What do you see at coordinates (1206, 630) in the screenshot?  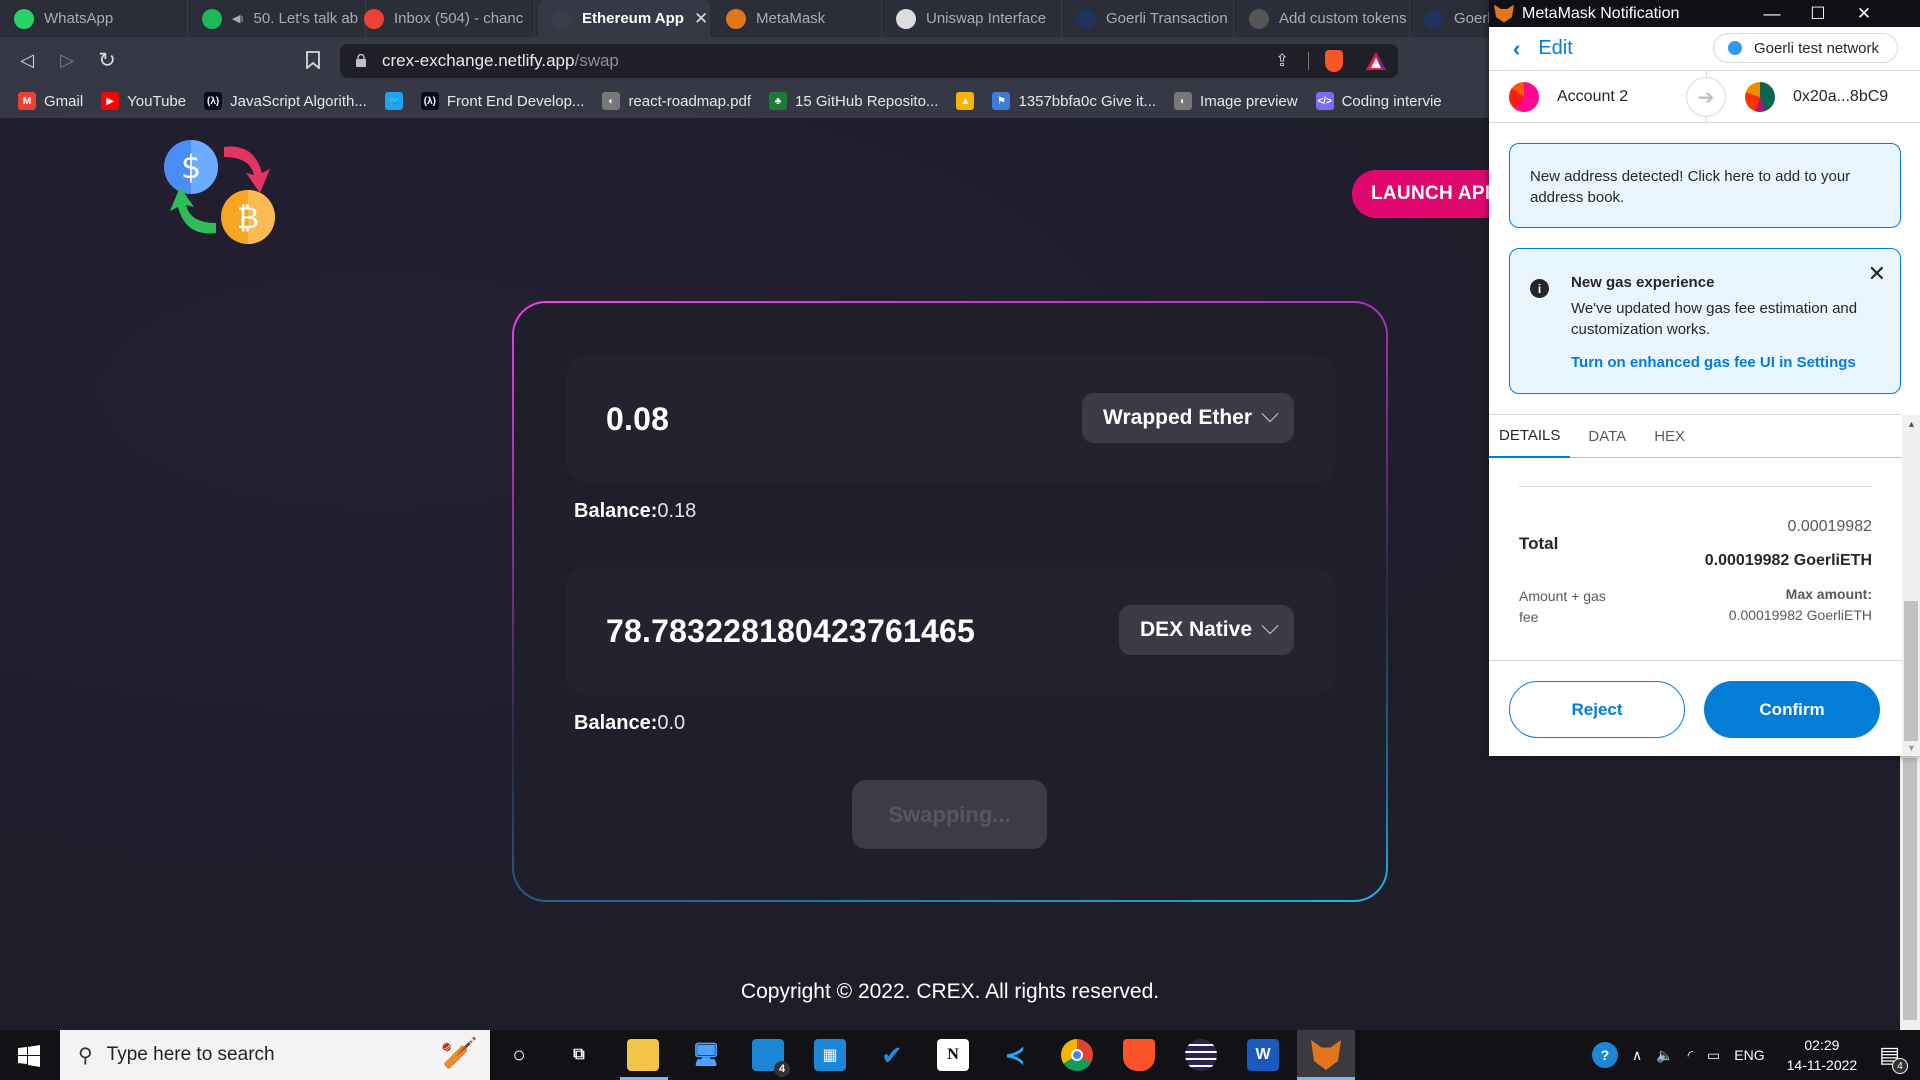 I see `to-token-select: DEX Native` at bounding box center [1206, 630].